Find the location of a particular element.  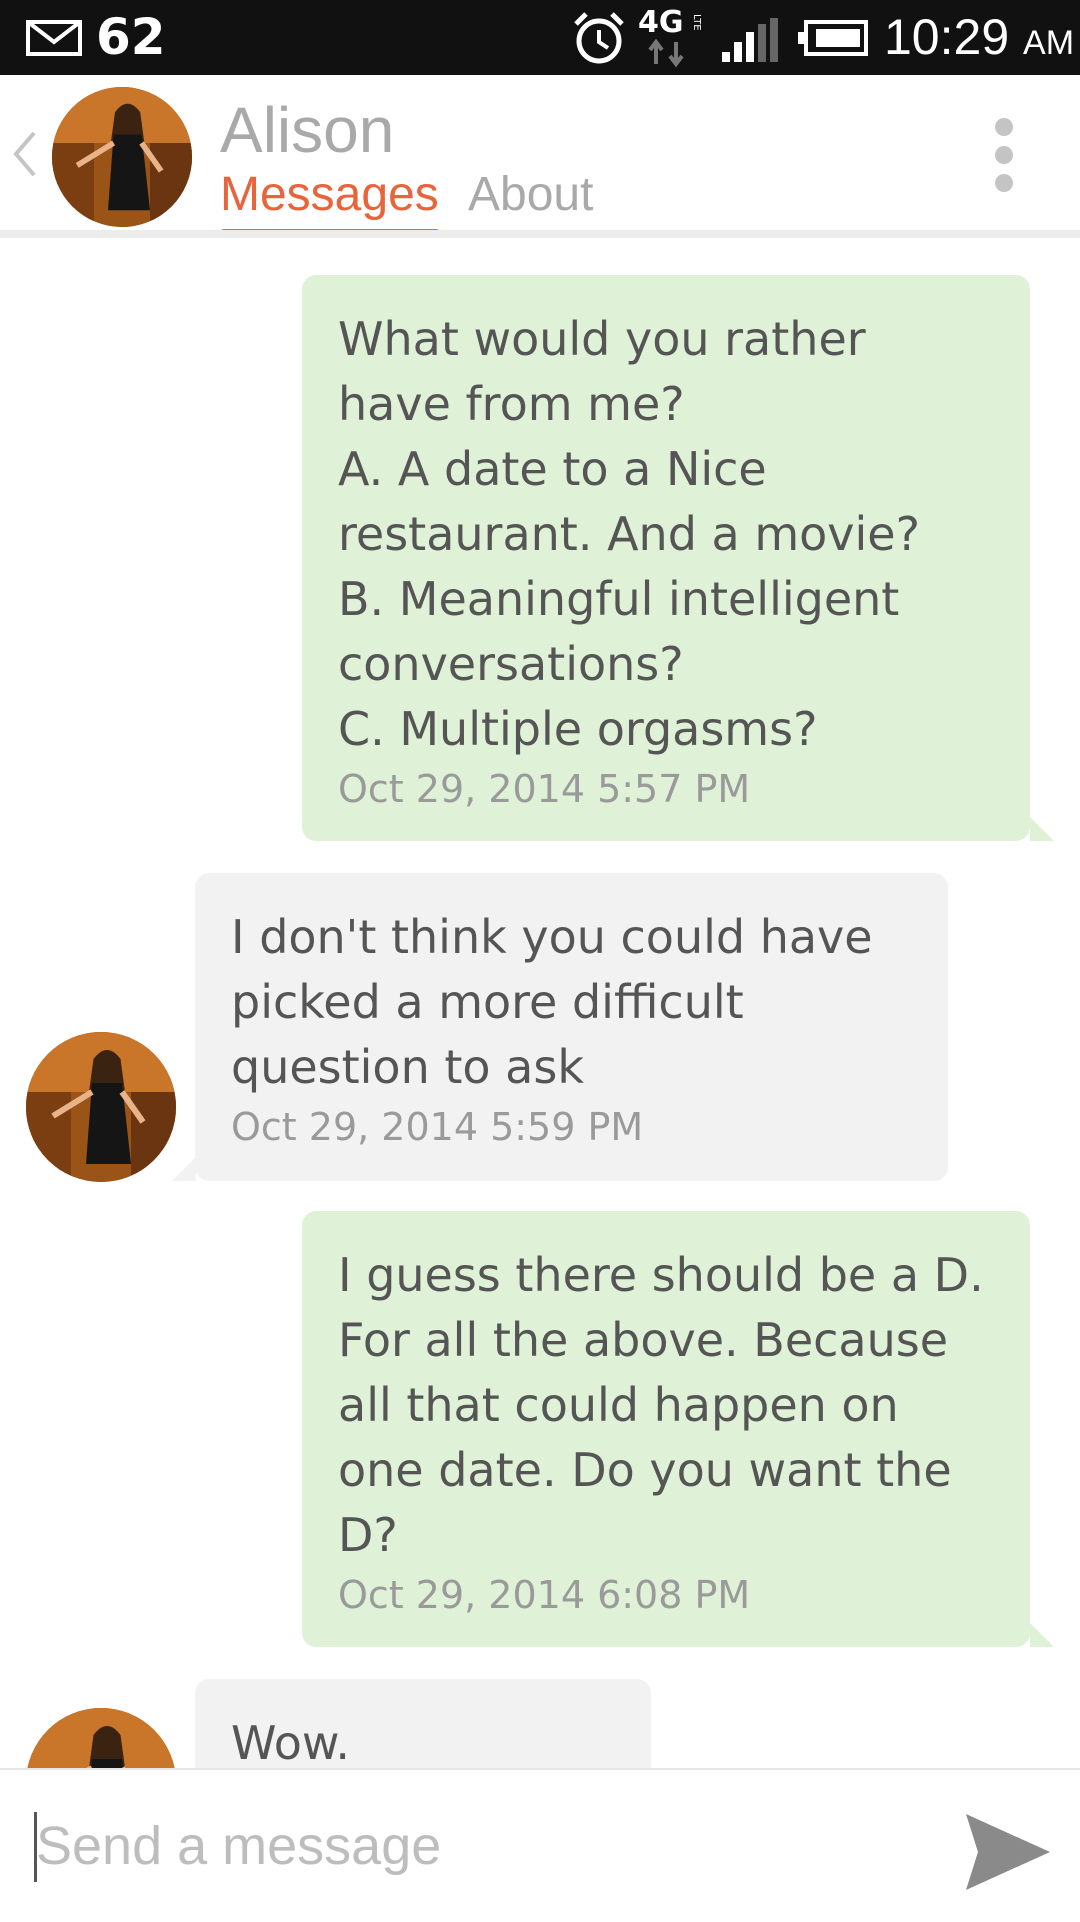

message-timestamp: Oct 29, 2014 6:08 PM is located at coordinates (544, 1595).